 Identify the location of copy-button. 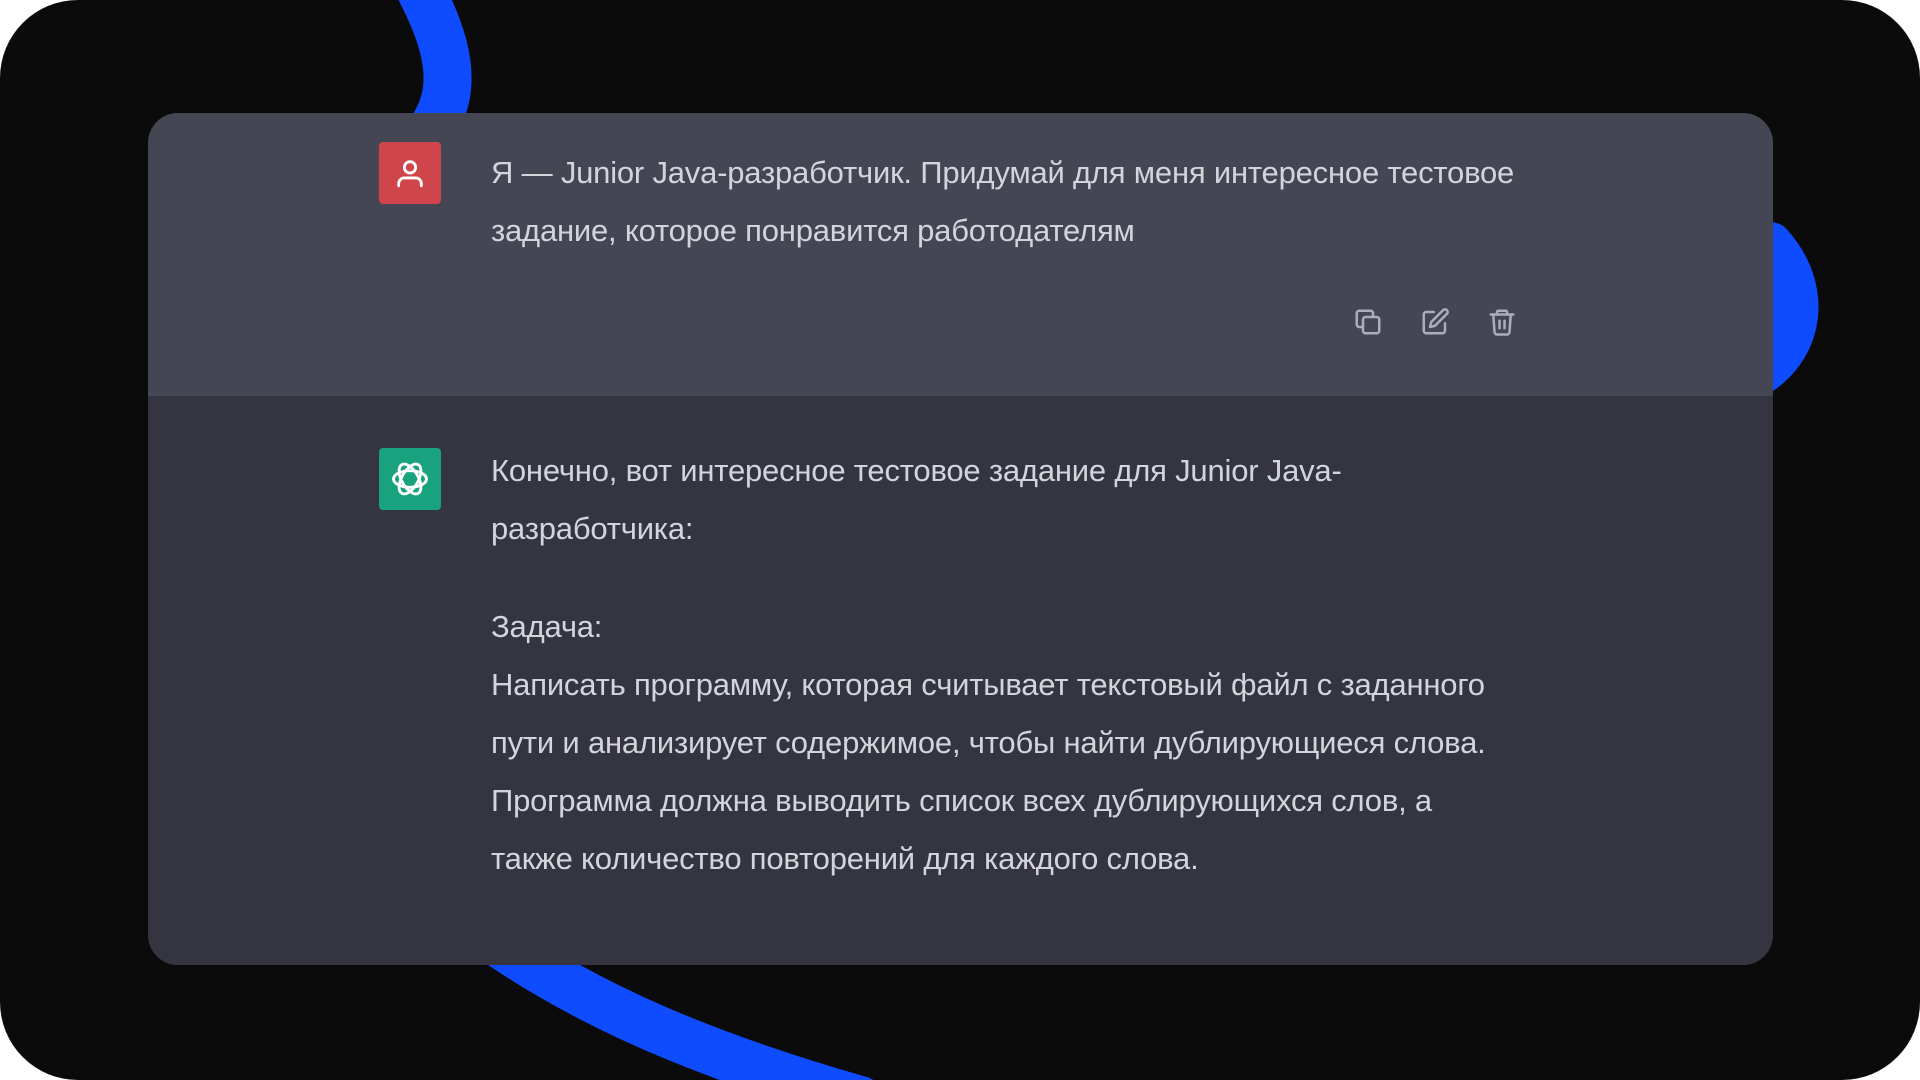
(1368, 322).